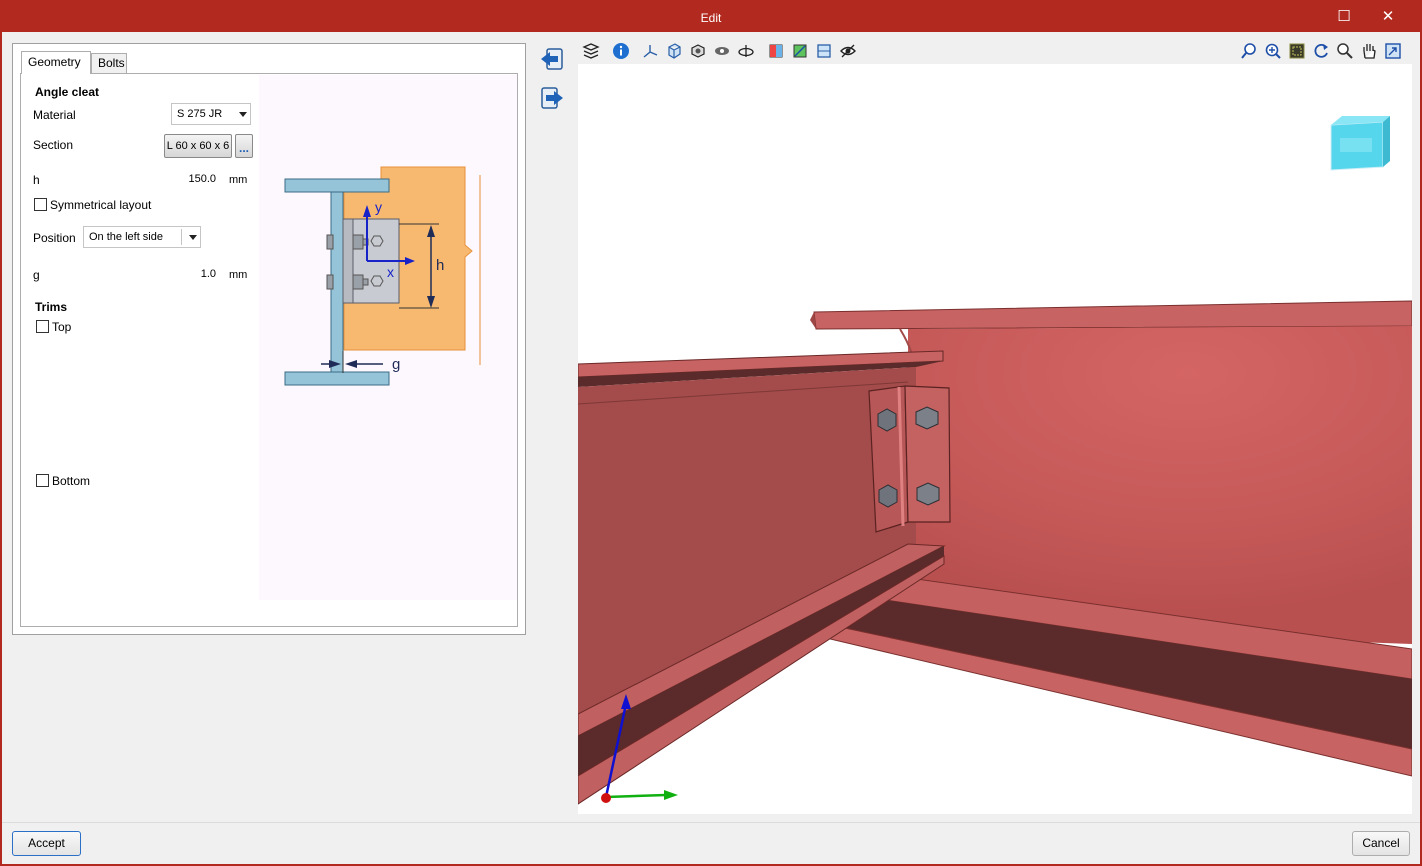  What do you see at coordinates (1356, 145) in the screenshot?
I see `nav-cube-face-label` at bounding box center [1356, 145].